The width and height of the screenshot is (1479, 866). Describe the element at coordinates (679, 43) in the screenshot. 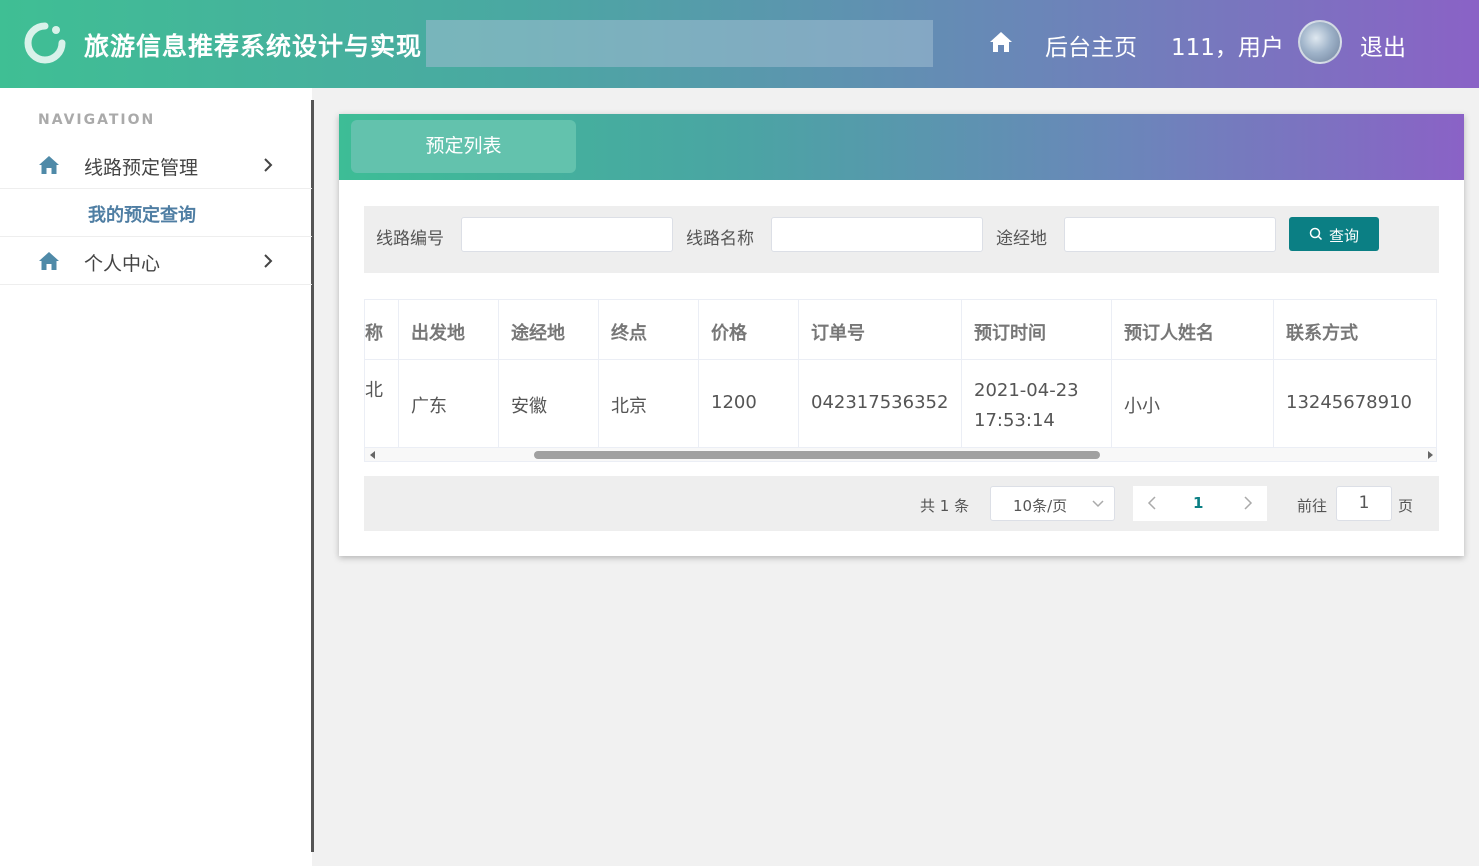

I see `redacted-region` at that location.